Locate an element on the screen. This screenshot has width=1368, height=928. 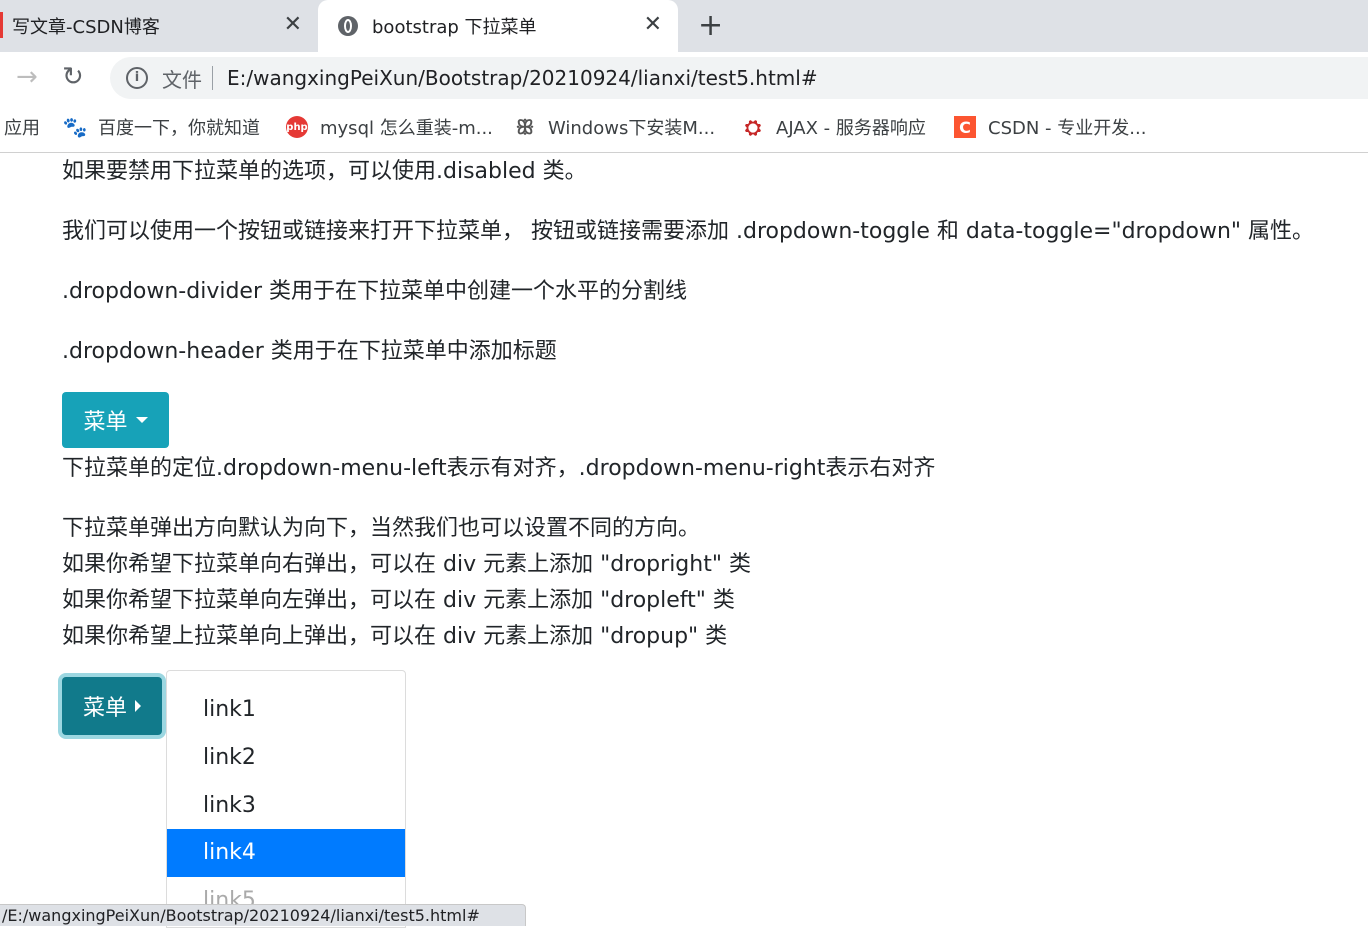
address-scheme-label: 文件 is located at coordinates (182, 79).